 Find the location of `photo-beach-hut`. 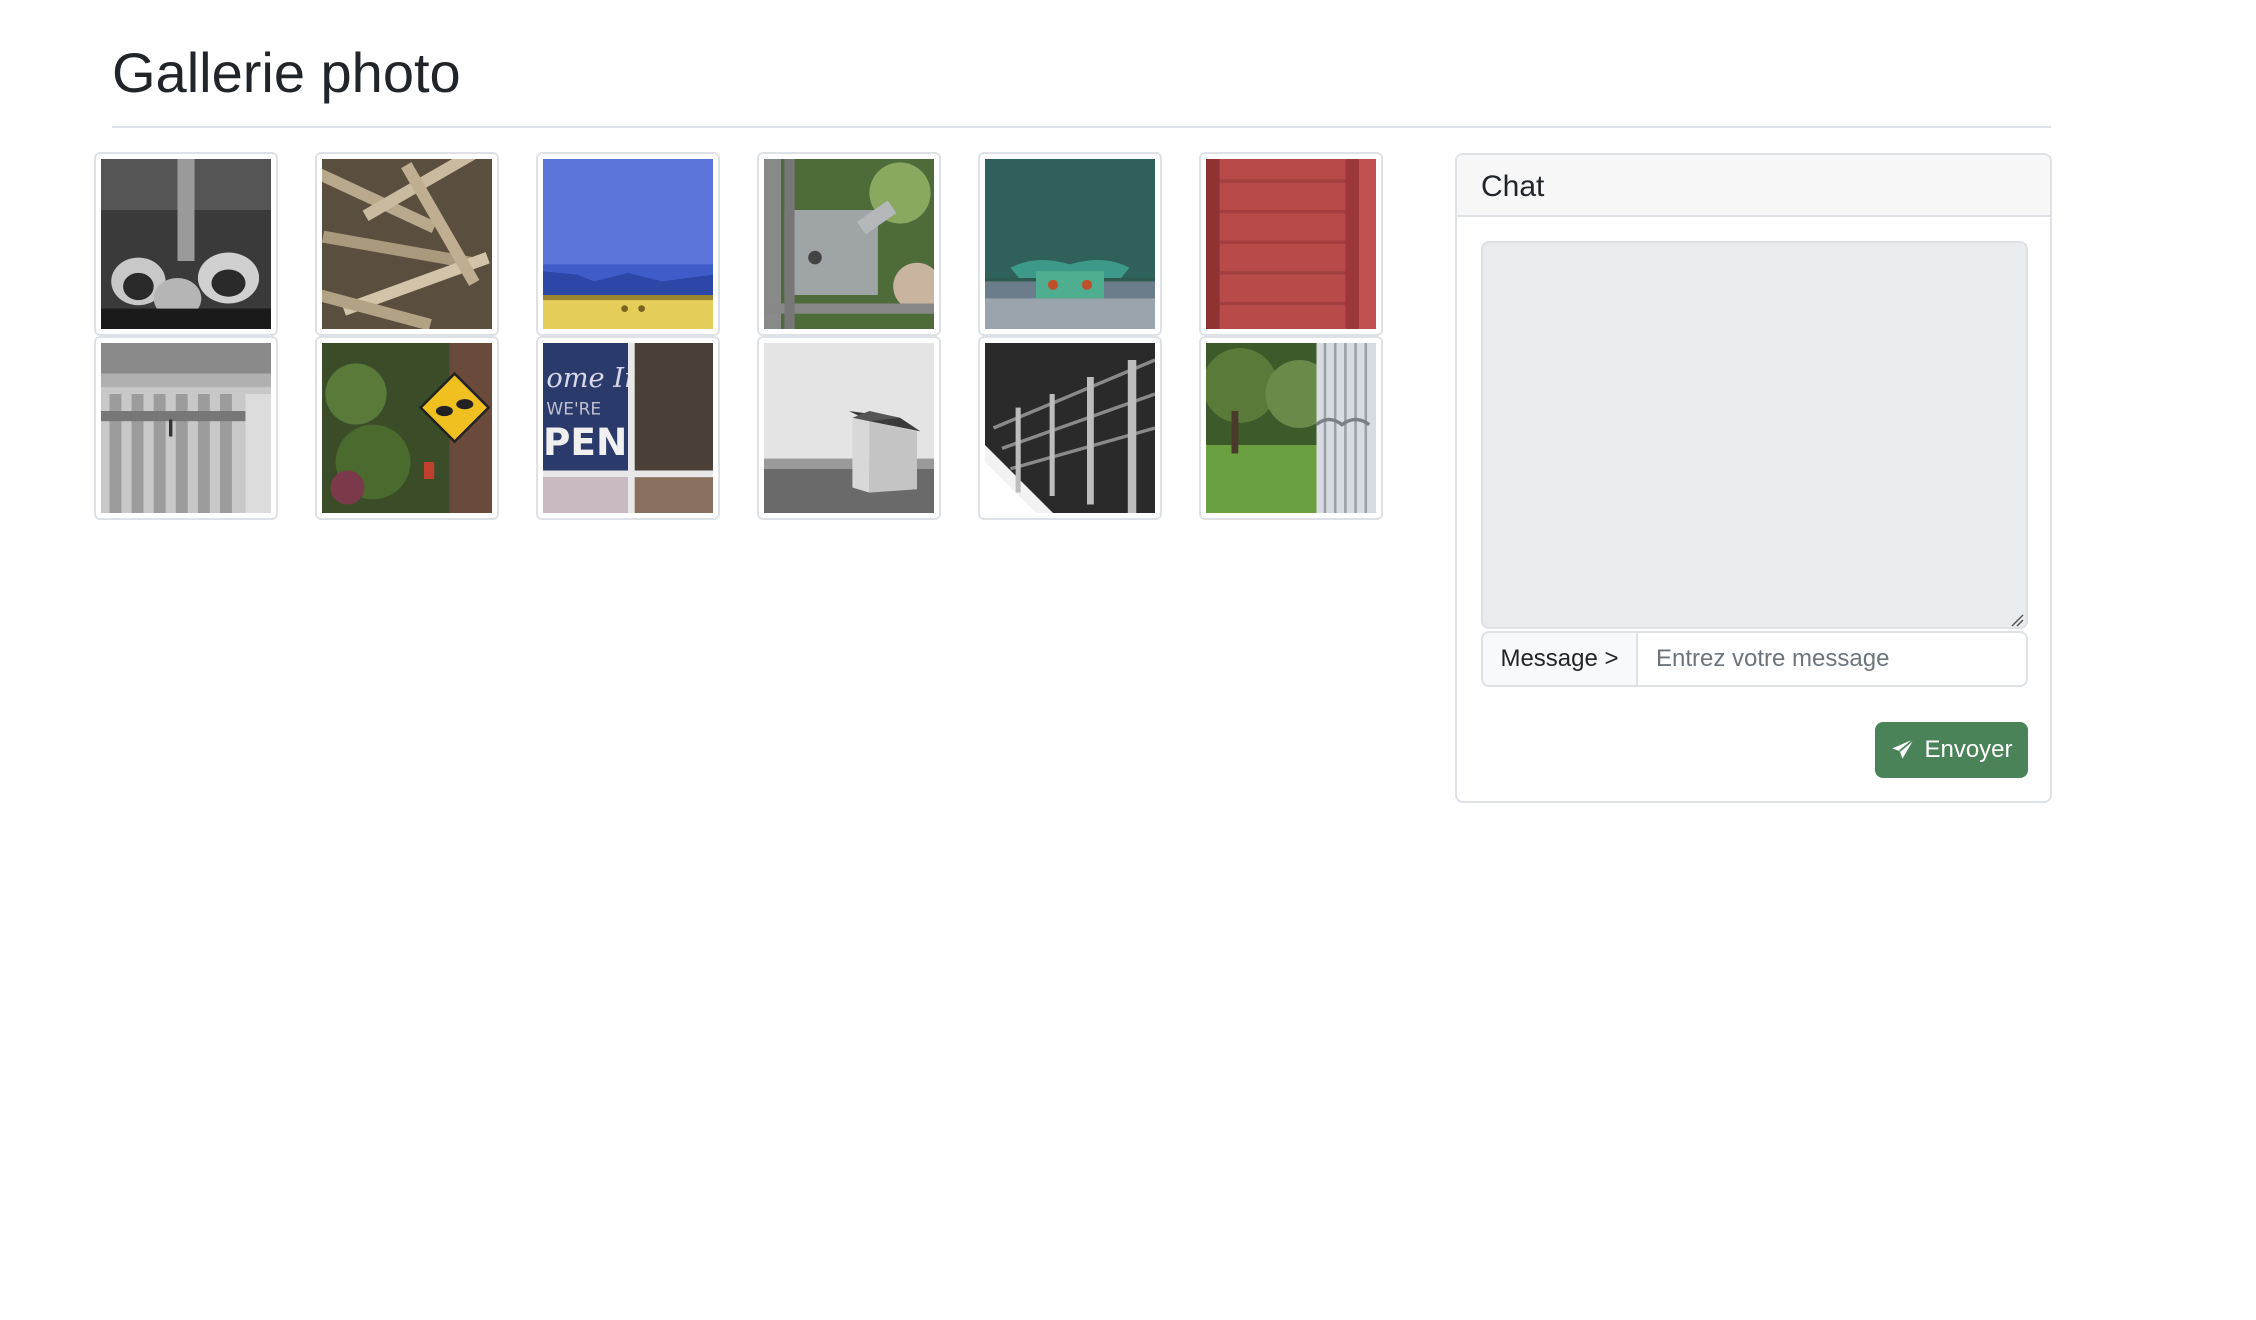

photo-beach-hut is located at coordinates (849, 428).